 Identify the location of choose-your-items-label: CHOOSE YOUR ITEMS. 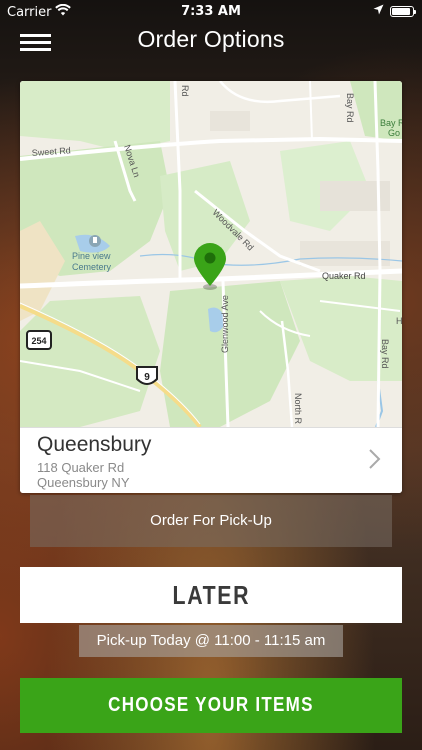
(211, 705).